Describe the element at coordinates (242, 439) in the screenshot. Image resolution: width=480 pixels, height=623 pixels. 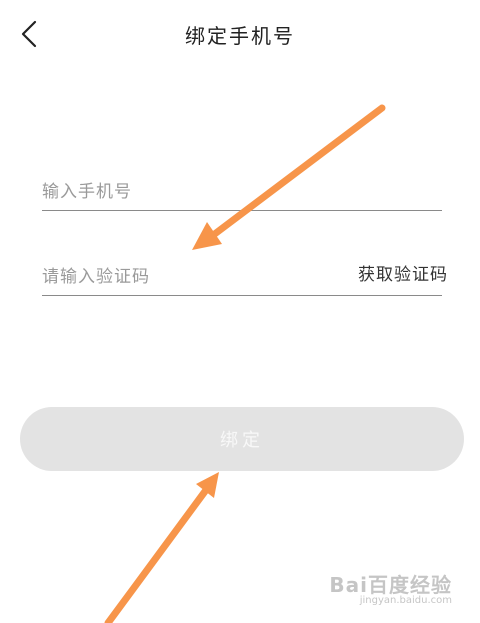
I see `bind-button: 绑定` at that location.